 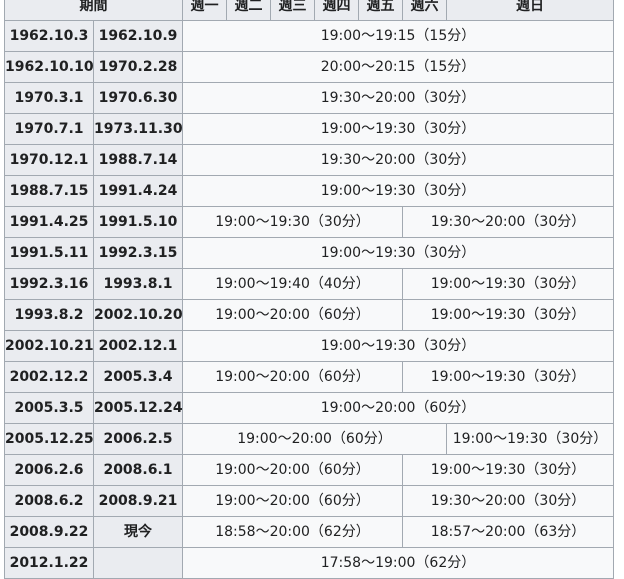 What do you see at coordinates (49, 98) in the screenshot?
I see `period-start-cell: 1970.3.1` at bounding box center [49, 98].